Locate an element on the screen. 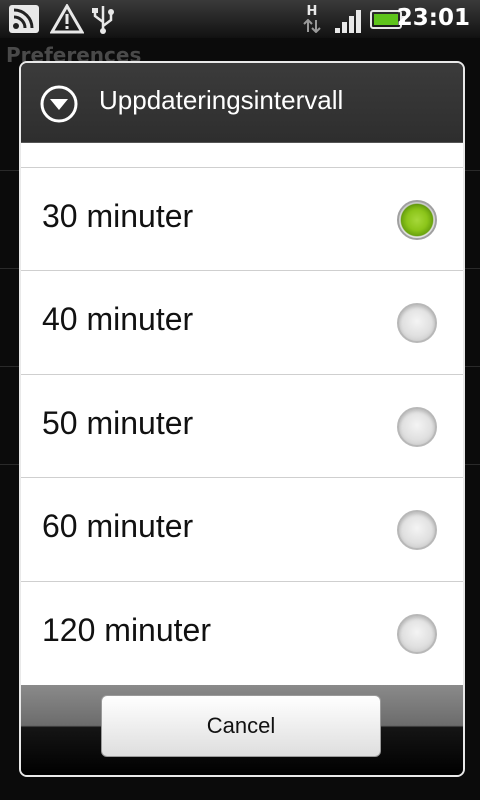 The image size is (480, 800). option-30-minuter: 30 minuter is located at coordinates (242, 218).